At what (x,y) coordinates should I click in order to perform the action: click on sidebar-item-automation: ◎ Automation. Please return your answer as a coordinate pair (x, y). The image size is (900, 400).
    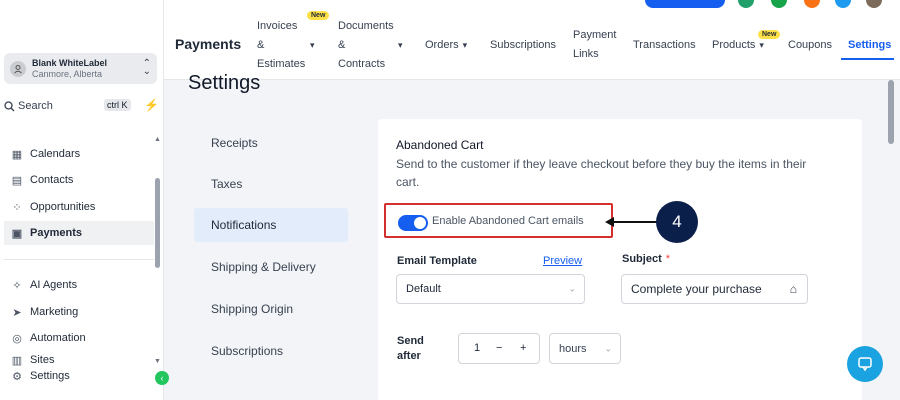
    Looking at the image, I should click on (79, 338).